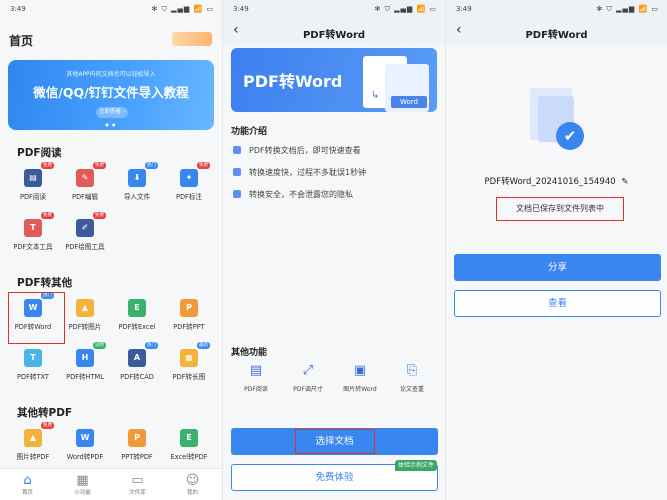 The width and height of the screenshot is (667, 500). I want to click on tool-item: H 试用 PDF转HTML, so click(85, 361).